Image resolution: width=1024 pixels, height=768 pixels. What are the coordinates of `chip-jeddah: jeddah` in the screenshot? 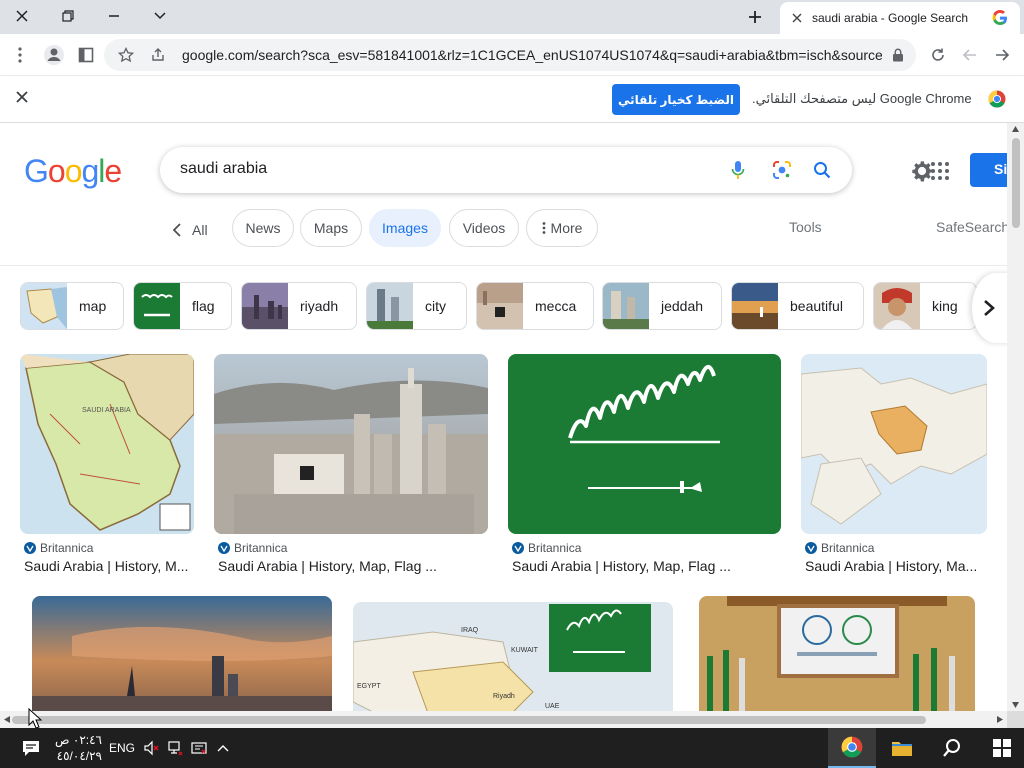 It's located at (662, 306).